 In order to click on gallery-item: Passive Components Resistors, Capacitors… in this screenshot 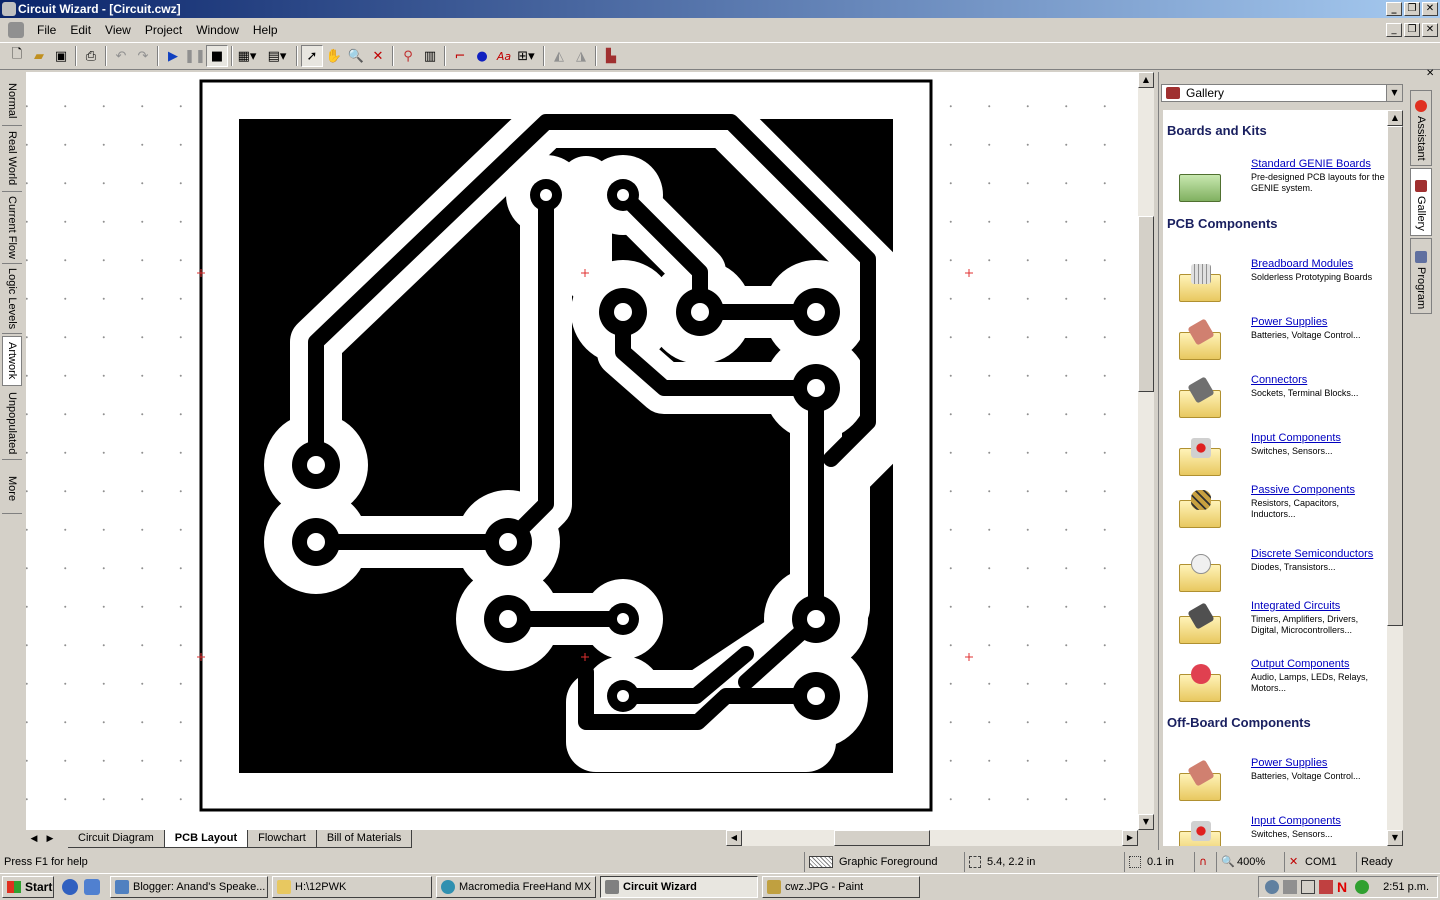, I will do `click(1275, 511)`.